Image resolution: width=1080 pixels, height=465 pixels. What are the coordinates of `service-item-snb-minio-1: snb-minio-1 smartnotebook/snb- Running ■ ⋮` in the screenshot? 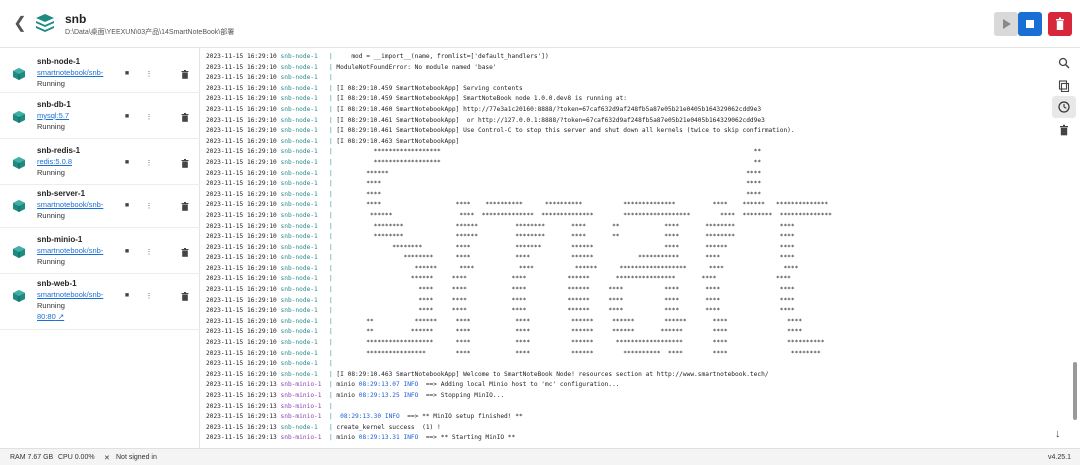 It's located at (100, 251).